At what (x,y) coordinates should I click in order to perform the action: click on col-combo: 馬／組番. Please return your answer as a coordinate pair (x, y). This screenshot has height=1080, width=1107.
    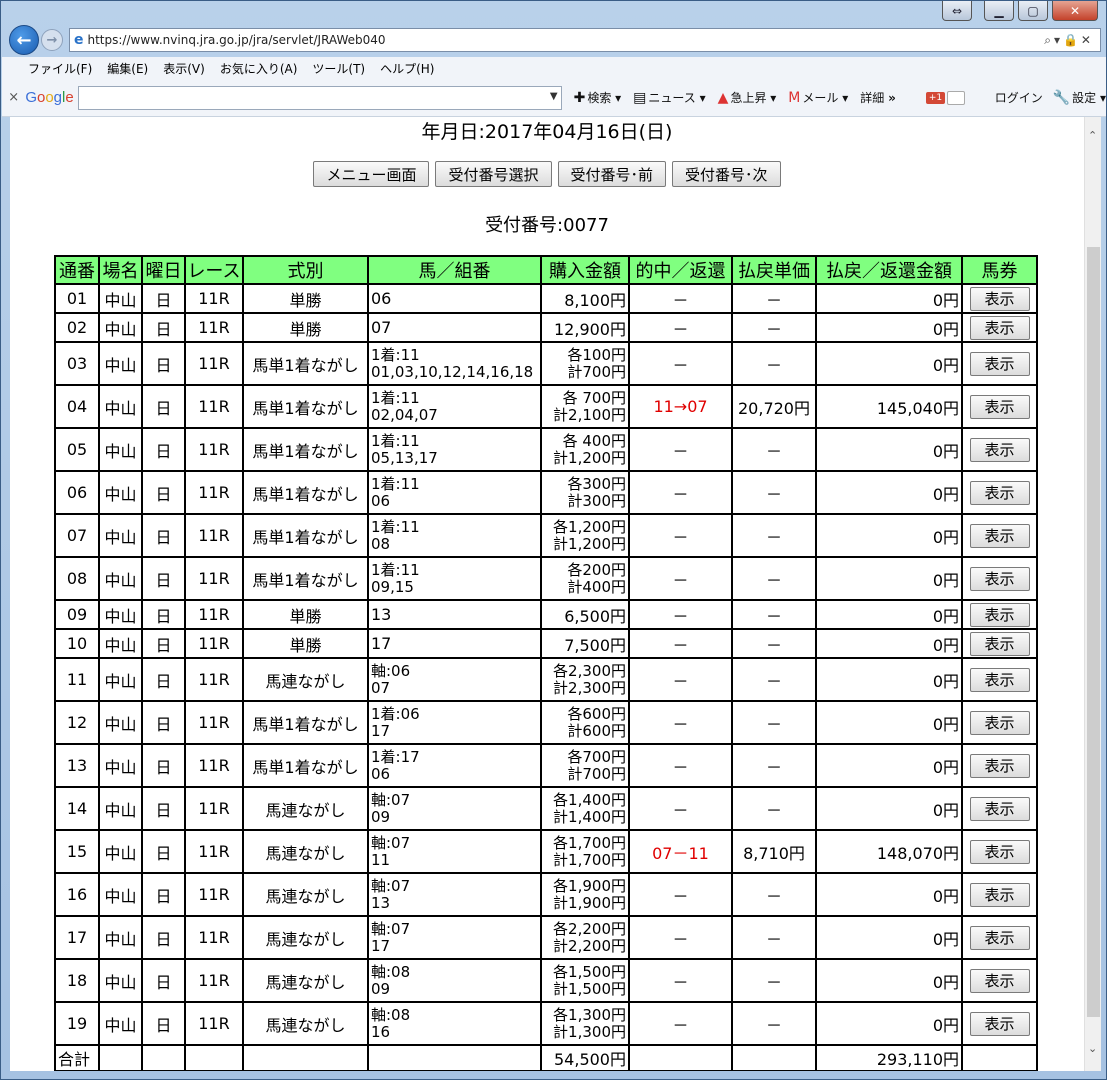
    Looking at the image, I should click on (454, 270).